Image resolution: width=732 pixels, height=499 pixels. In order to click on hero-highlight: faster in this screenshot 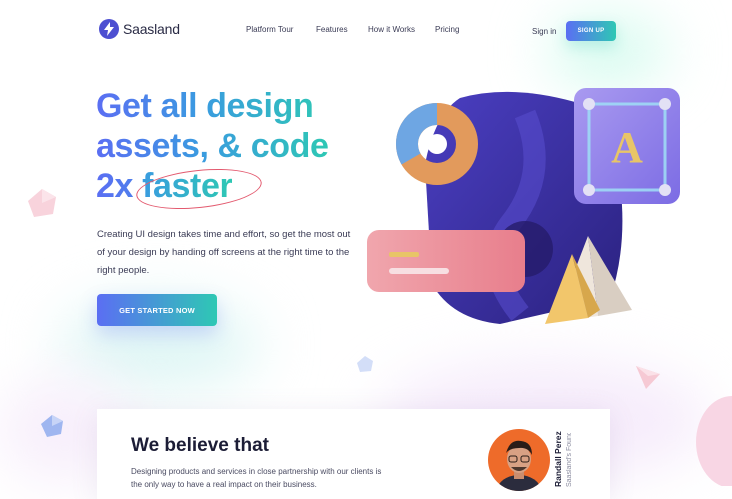, I will do `click(199, 189)`.